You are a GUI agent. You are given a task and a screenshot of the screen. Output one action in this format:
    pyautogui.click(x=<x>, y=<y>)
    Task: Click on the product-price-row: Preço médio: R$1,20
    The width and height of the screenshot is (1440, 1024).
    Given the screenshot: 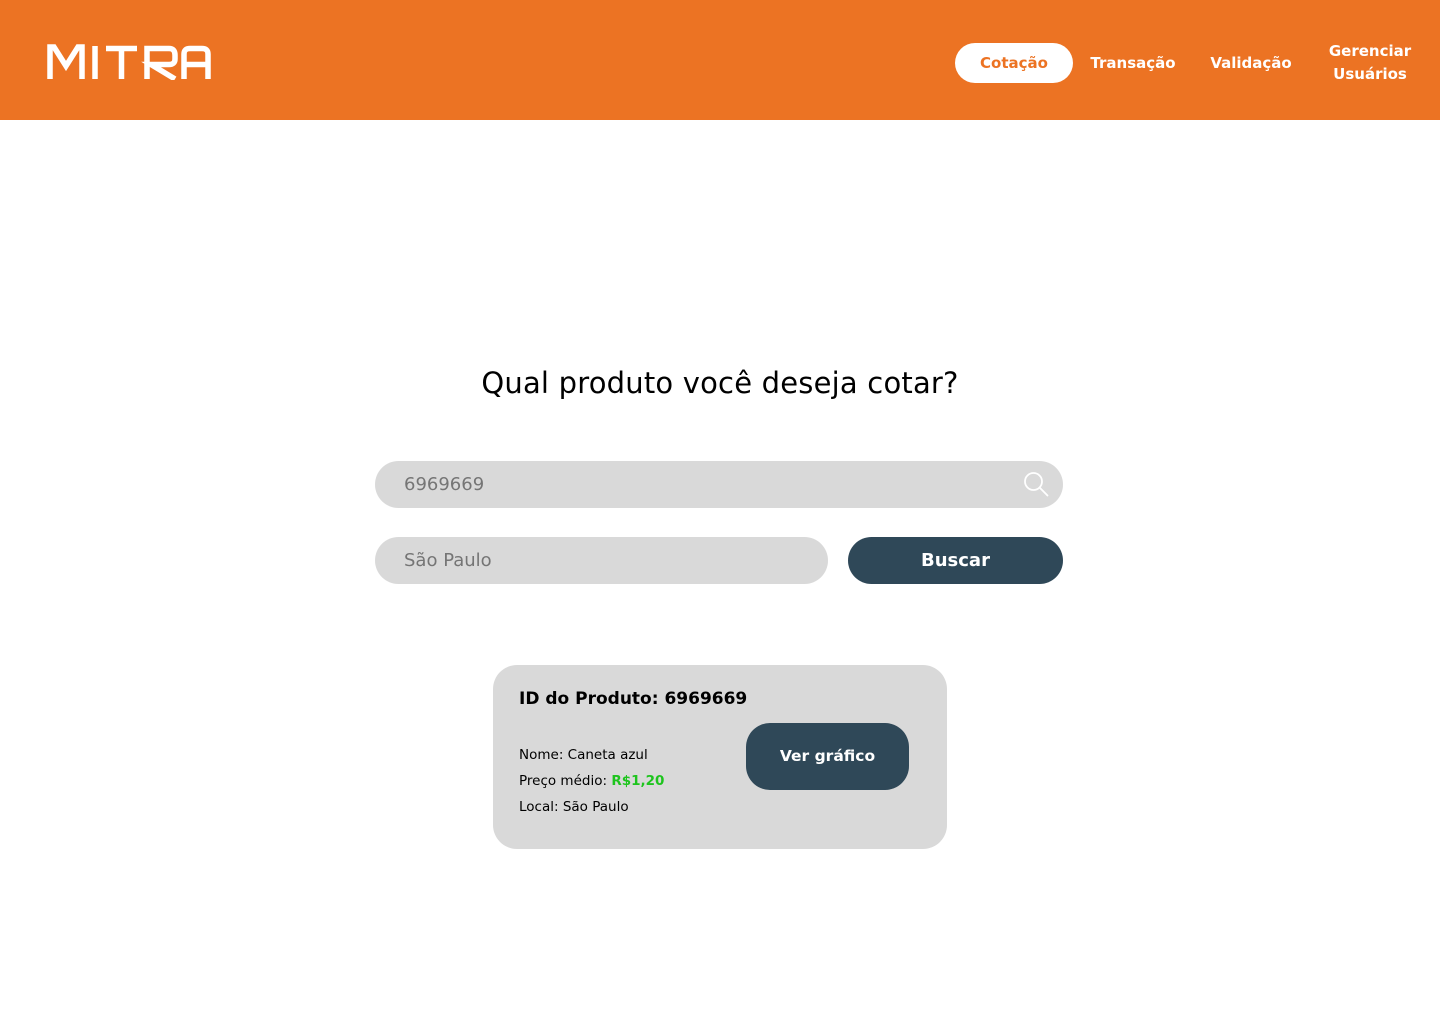 What is the action you would take?
    pyautogui.click(x=591, y=781)
    